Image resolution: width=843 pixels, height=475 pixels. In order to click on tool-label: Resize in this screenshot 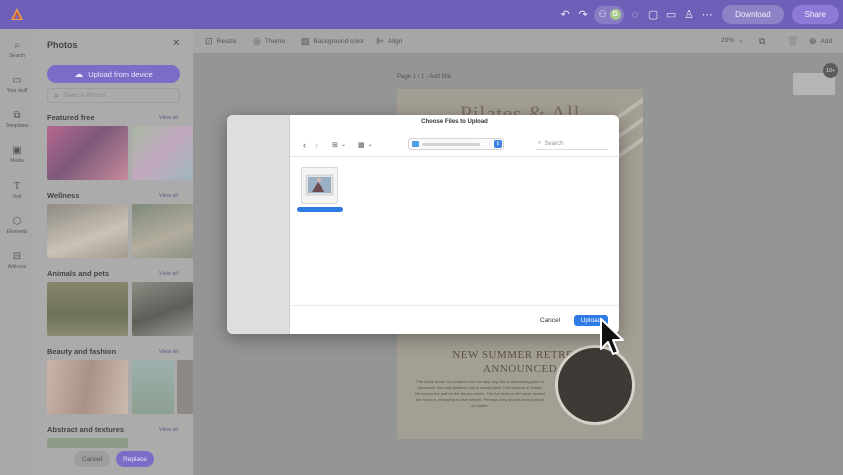, I will do `click(226, 41)`.